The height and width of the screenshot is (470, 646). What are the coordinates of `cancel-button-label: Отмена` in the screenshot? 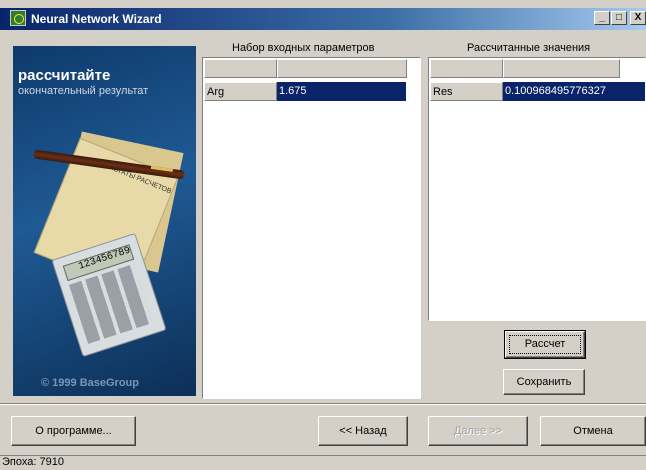 It's located at (593, 431).